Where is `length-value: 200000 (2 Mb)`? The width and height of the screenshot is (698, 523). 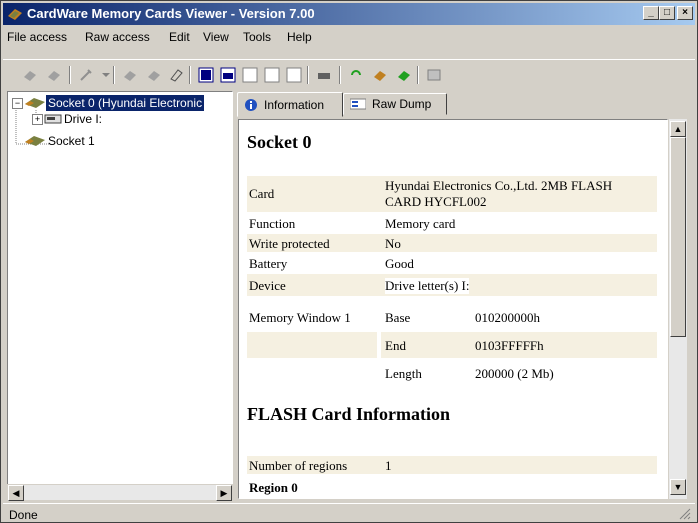 length-value: 200000 (2 Mb) is located at coordinates (514, 373).